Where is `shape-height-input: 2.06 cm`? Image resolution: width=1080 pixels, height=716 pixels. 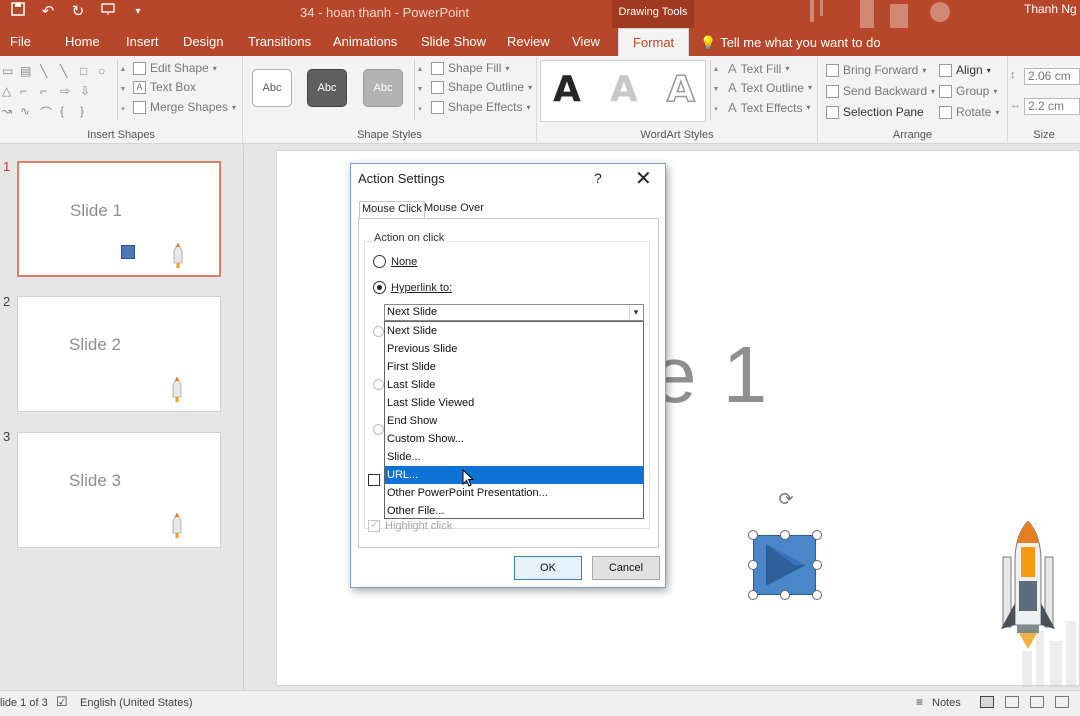 shape-height-input: 2.06 cm is located at coordinates (1052, 76).